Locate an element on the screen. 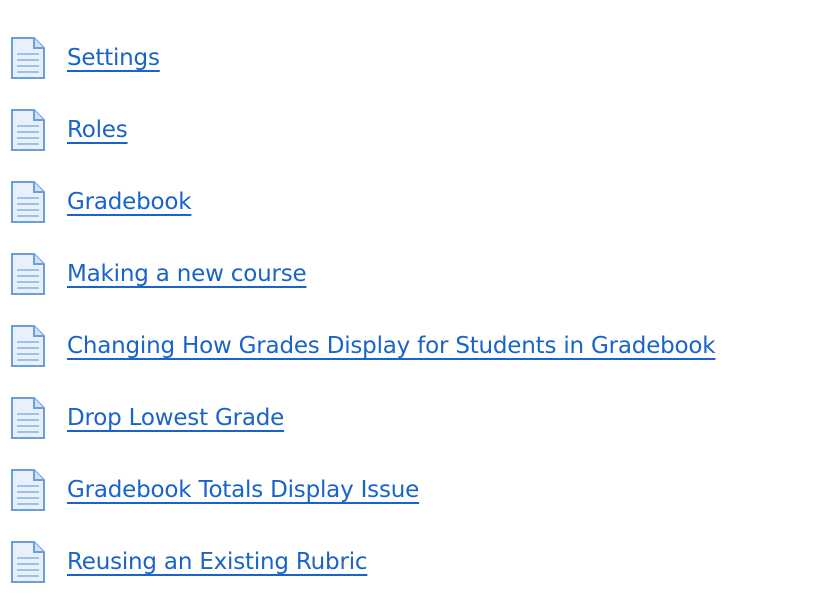 The image size is (830, 598). page-link-settings: Settings is located at coordinates (113, 58).